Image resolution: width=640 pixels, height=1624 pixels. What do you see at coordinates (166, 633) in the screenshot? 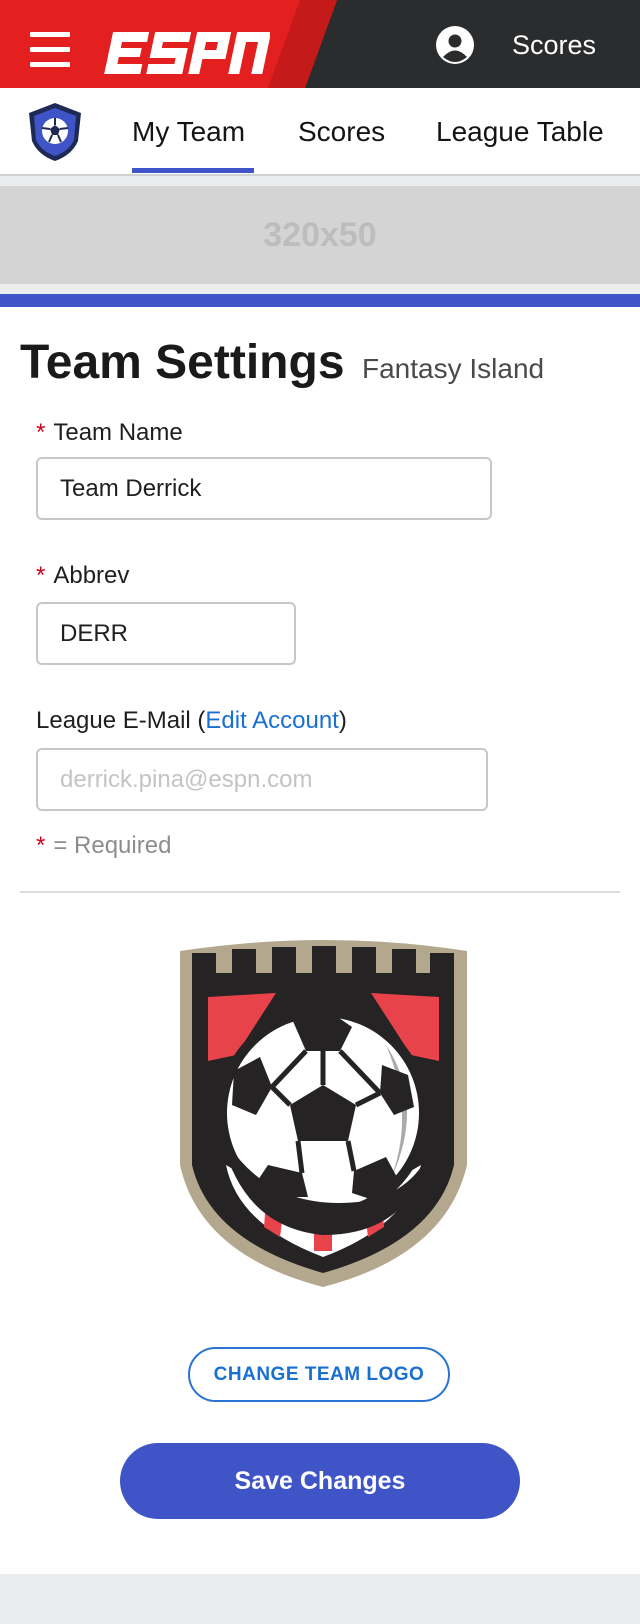
I see `abbrev-input` at bounding box center [166, 633].